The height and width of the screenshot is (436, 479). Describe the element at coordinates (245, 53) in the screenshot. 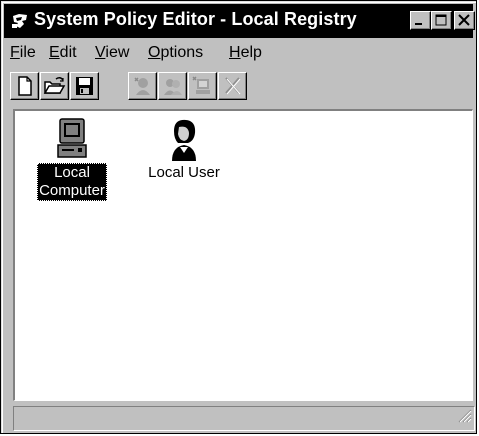

I see `menu-help: Help` at that location.